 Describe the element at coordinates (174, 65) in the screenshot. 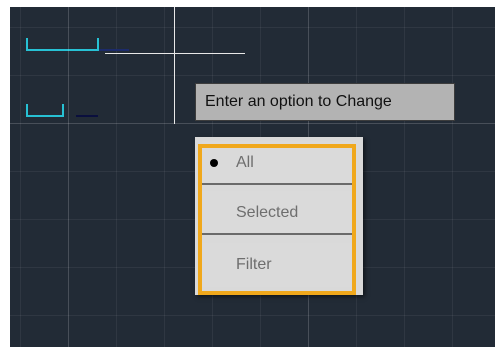

I see `crosshair-vertical-line` at that location.